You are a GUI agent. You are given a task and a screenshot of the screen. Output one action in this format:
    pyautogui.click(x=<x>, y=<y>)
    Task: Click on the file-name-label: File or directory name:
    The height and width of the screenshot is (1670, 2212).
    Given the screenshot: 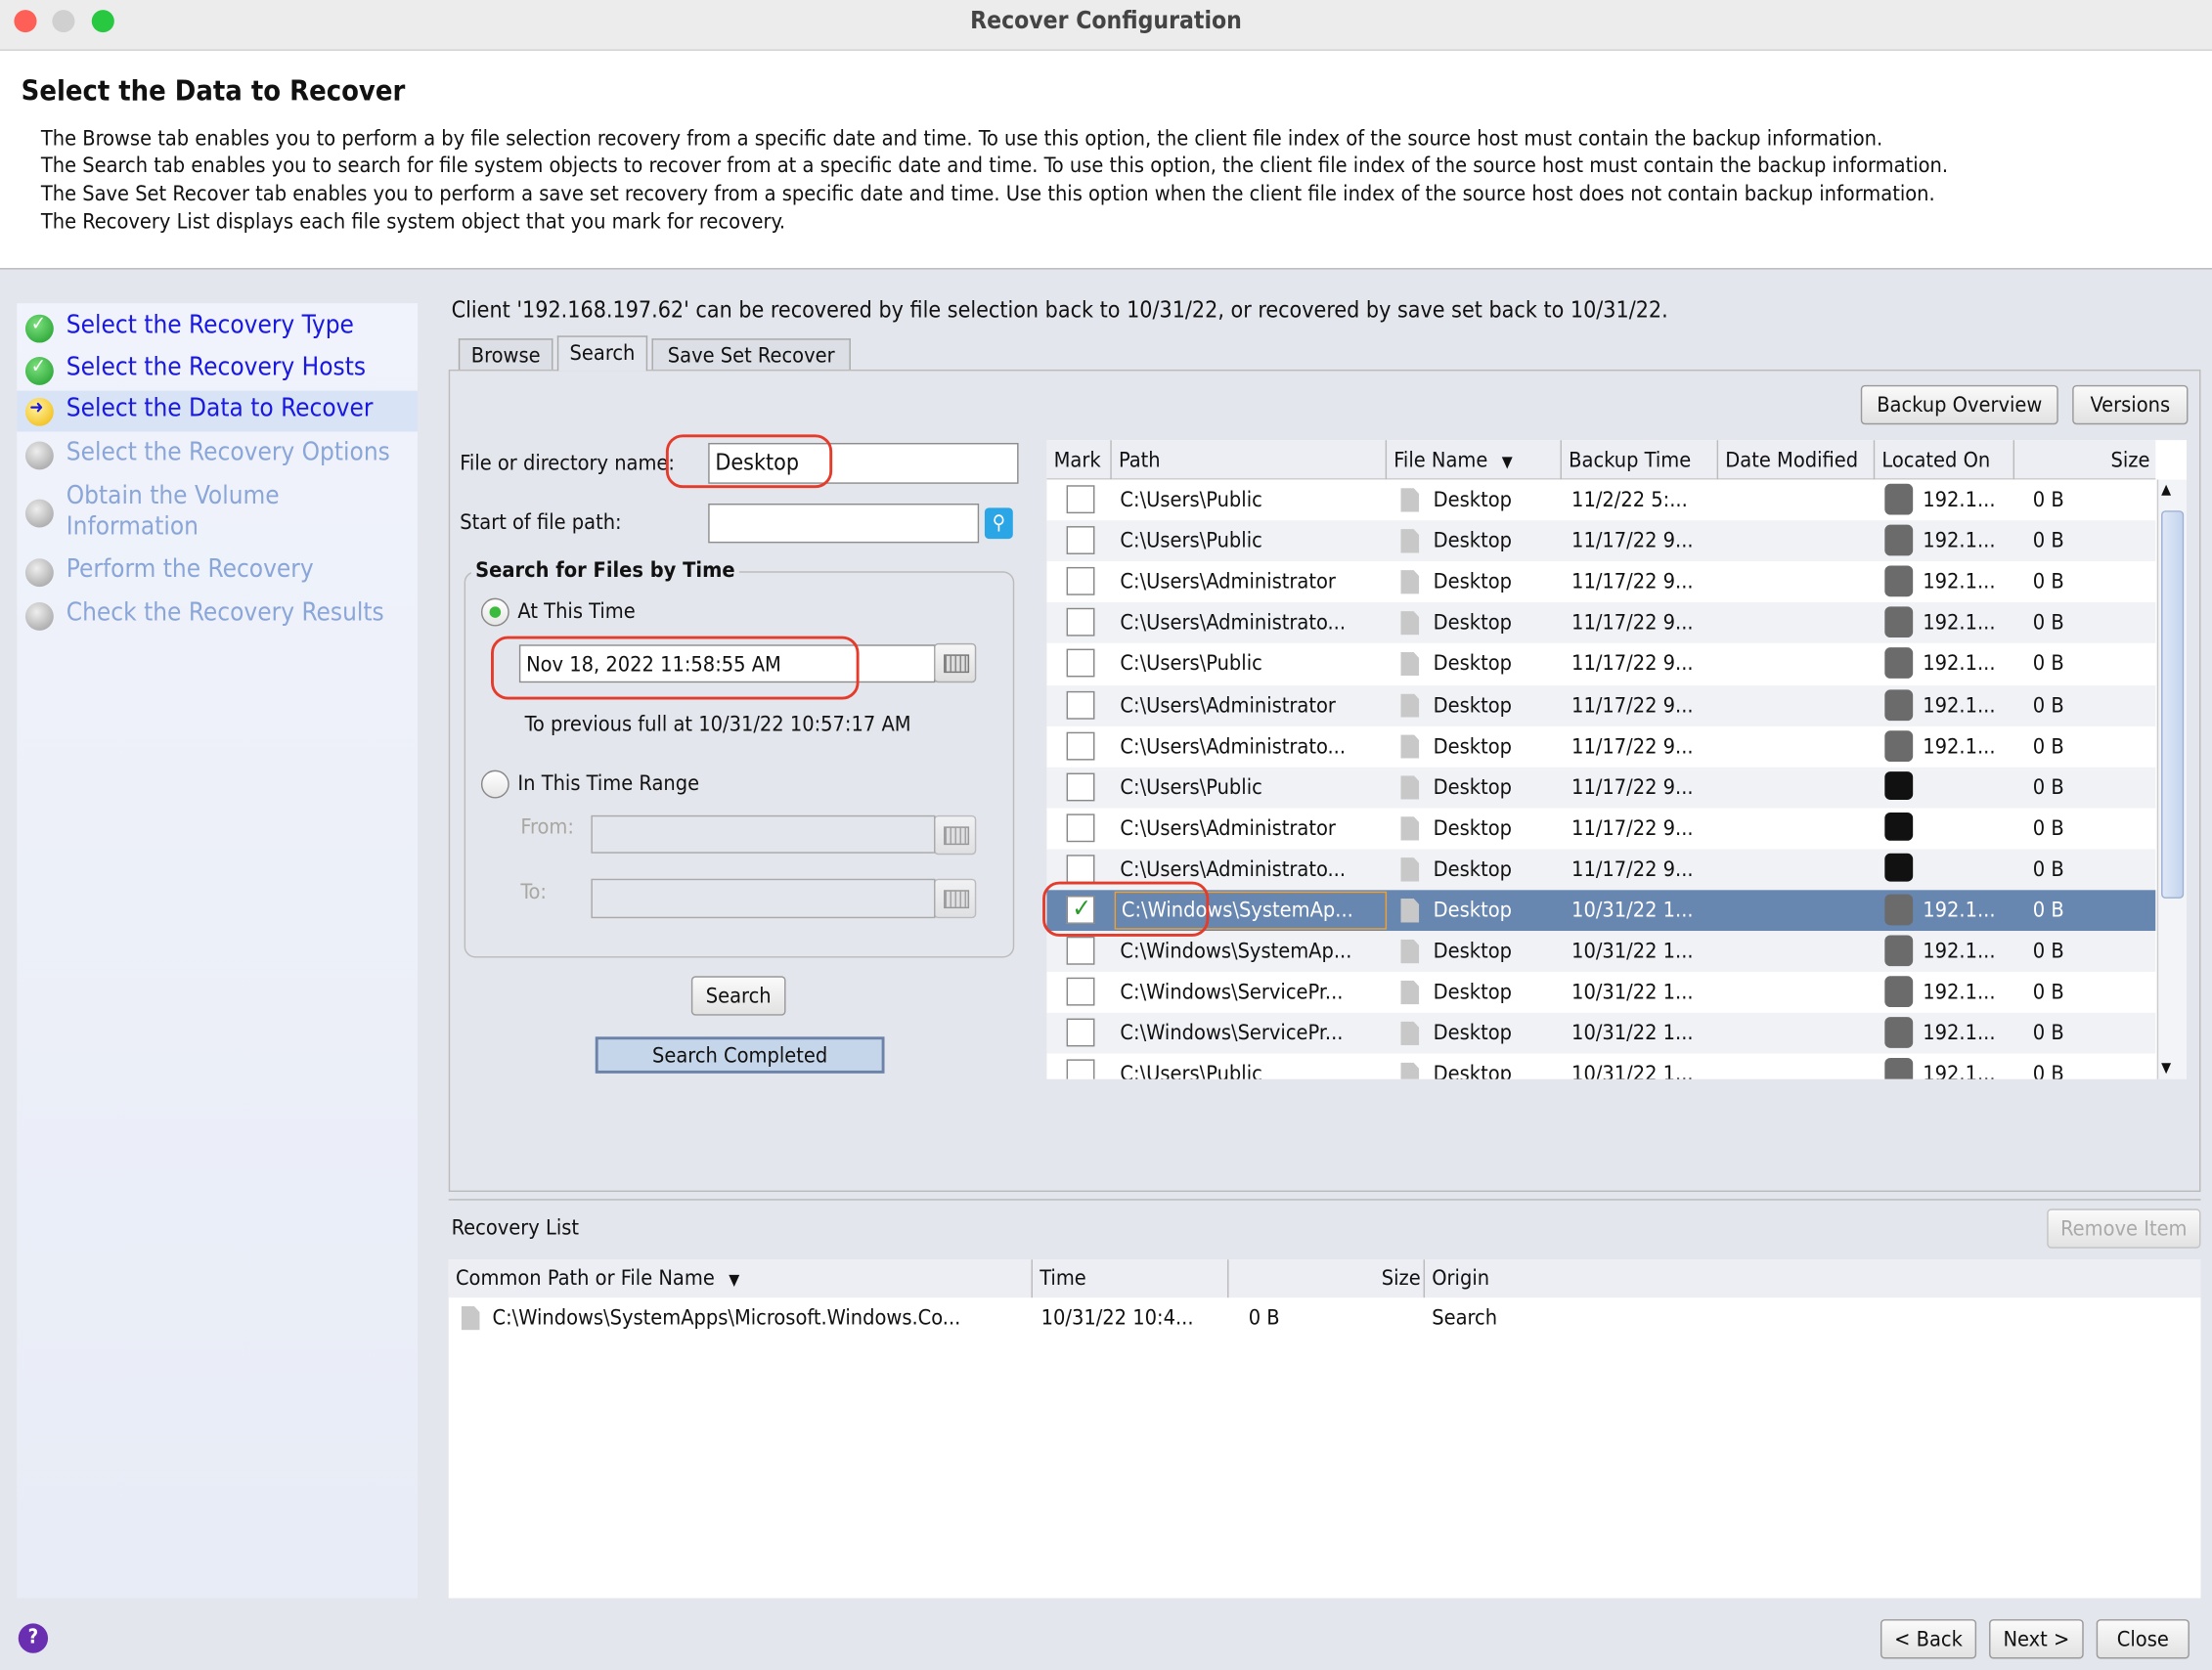 What is the action you would take?
    pyautogui.click(x=567, y=463)
    